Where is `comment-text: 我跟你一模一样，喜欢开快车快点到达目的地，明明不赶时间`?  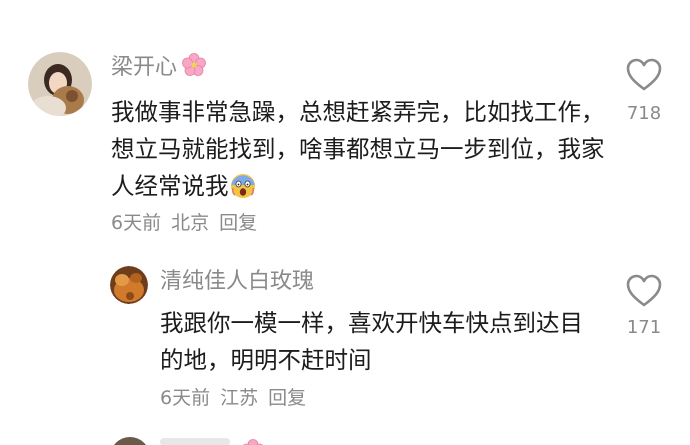
comment-text: 我跟你一模一样，喜欢开快车快点到达目的地，明明不赶时间 is located at coordinates (371, 341).